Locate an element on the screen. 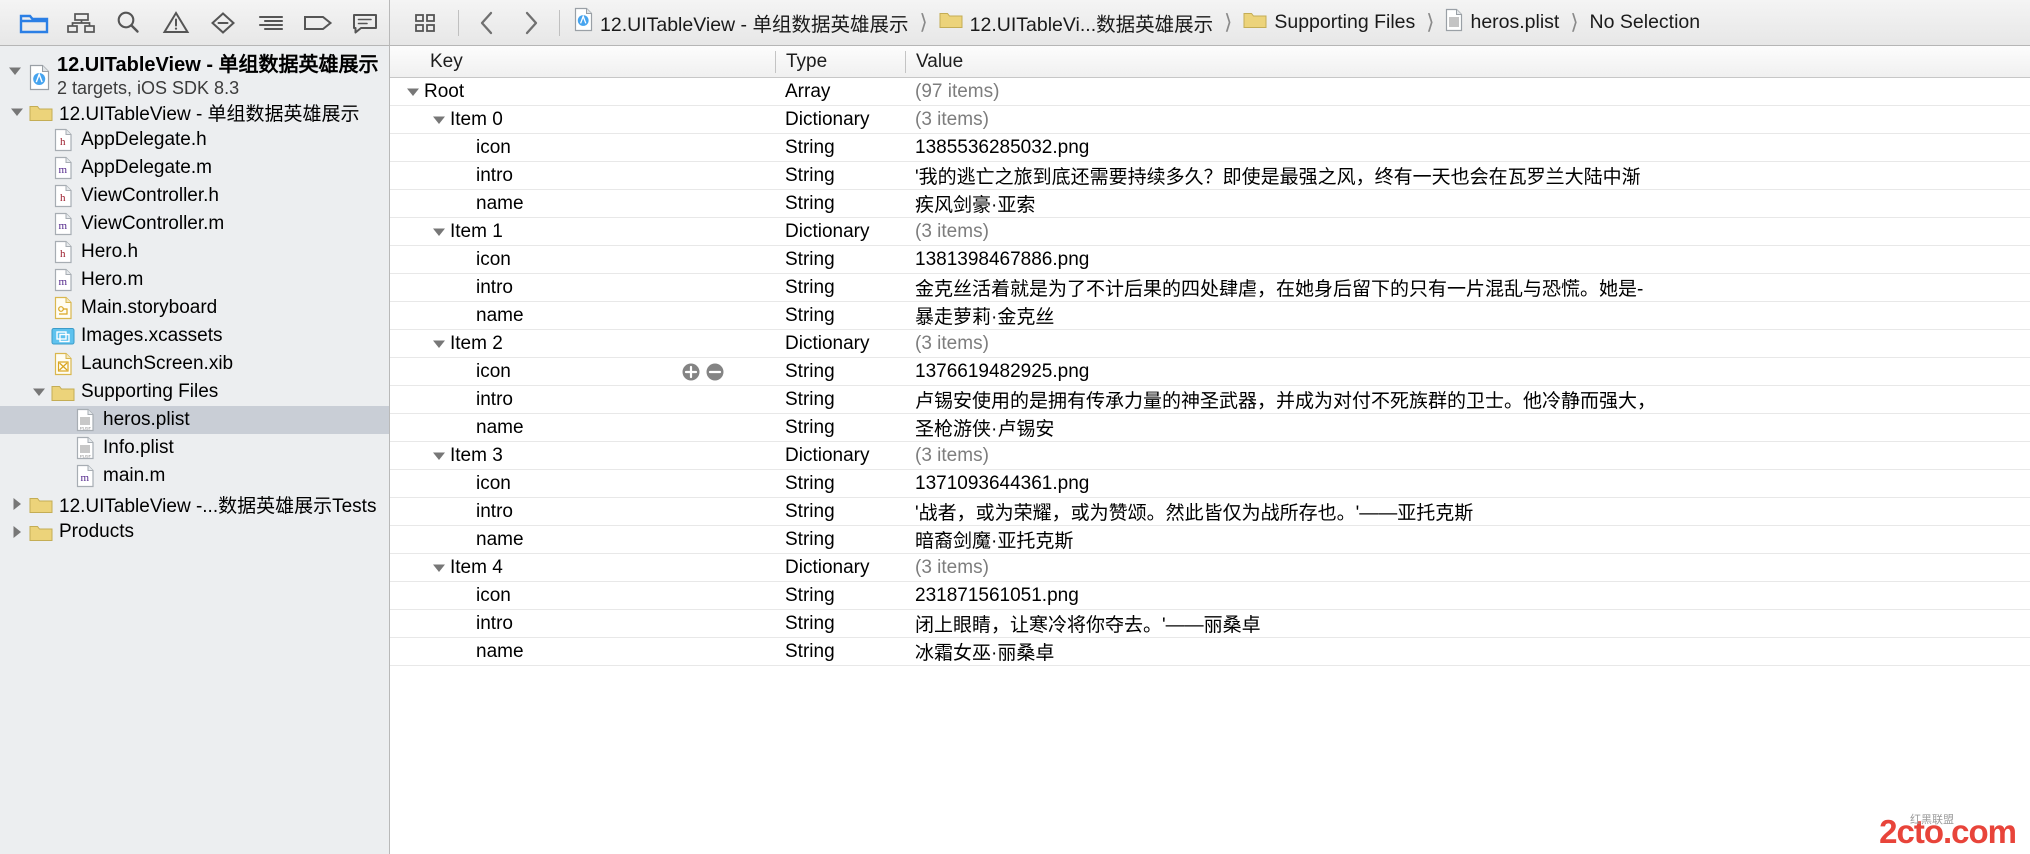  hierarchy-icon is located at coordinates (80, 23).